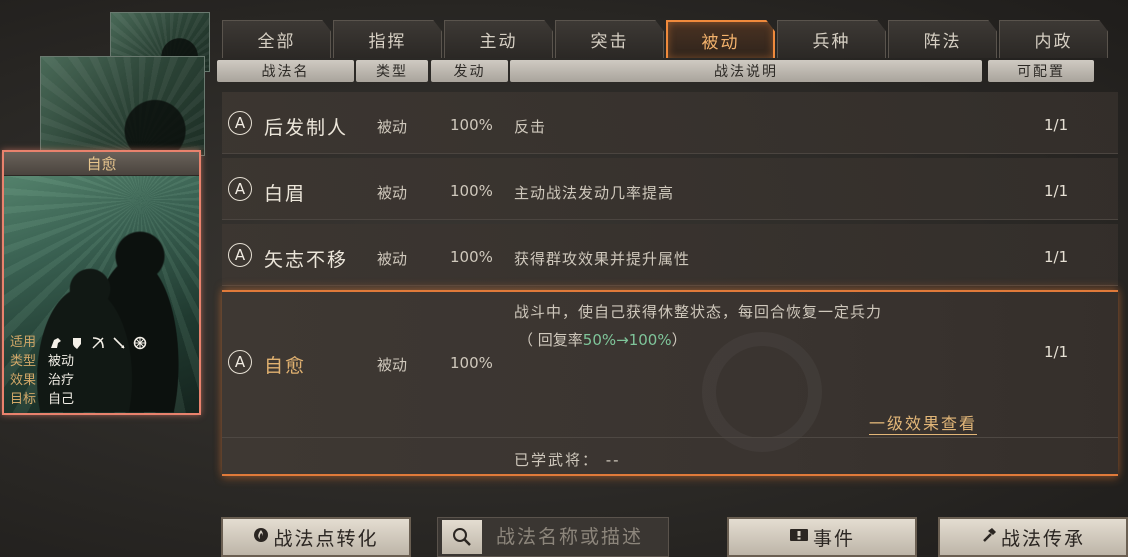 This screenshot has width=1128, height=557. Describe the element at coordinates (387, 39) in the screenshot. I see `tab-command: 指挥` at that location.